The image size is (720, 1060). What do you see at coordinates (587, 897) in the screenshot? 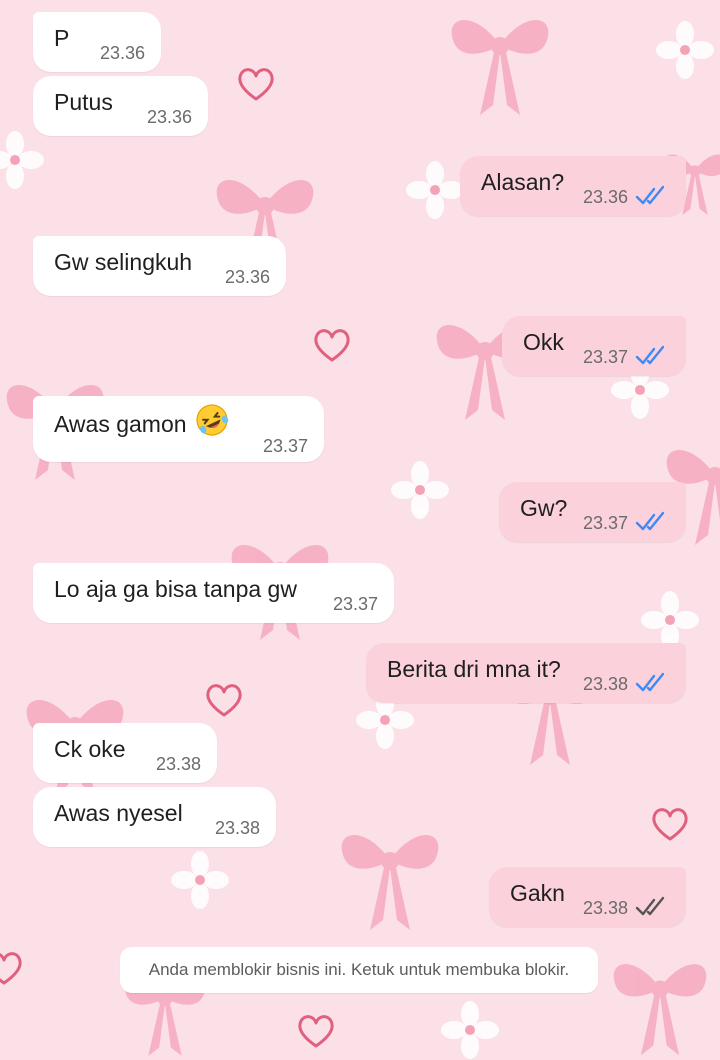
I see `outgoing-message: Gakn 23.38` at bounding box center [587, 897].